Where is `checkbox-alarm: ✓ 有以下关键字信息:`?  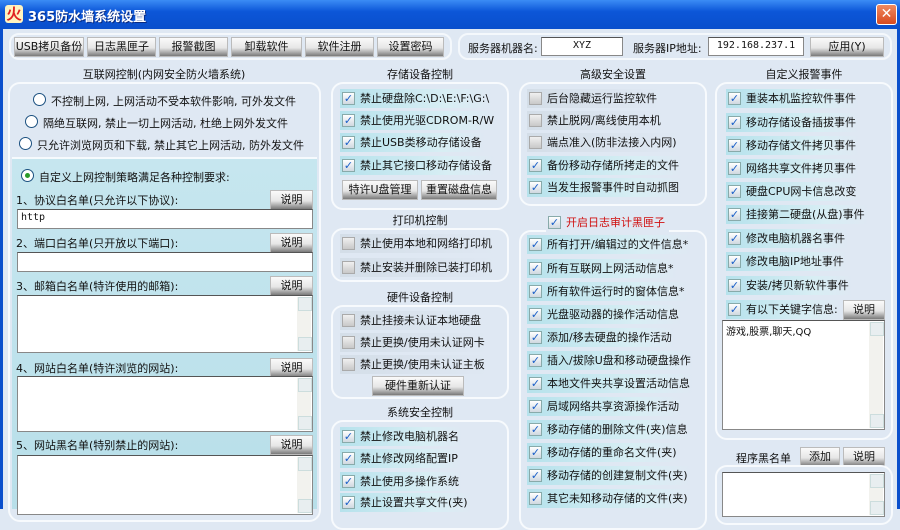 checkbox-alarm: ✓ 有以下关键字信息: is located at coordinates (784, 309).